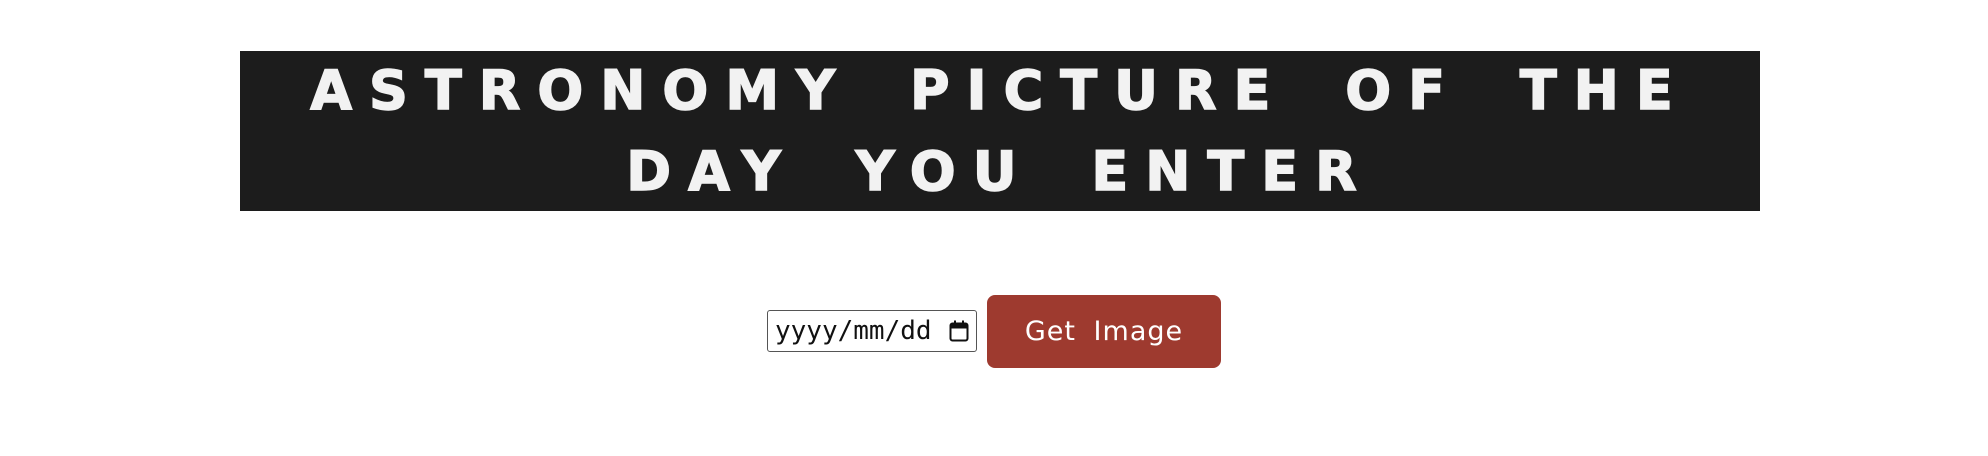  I want to click on get-image-button: Get Image, so click(1104, 331).